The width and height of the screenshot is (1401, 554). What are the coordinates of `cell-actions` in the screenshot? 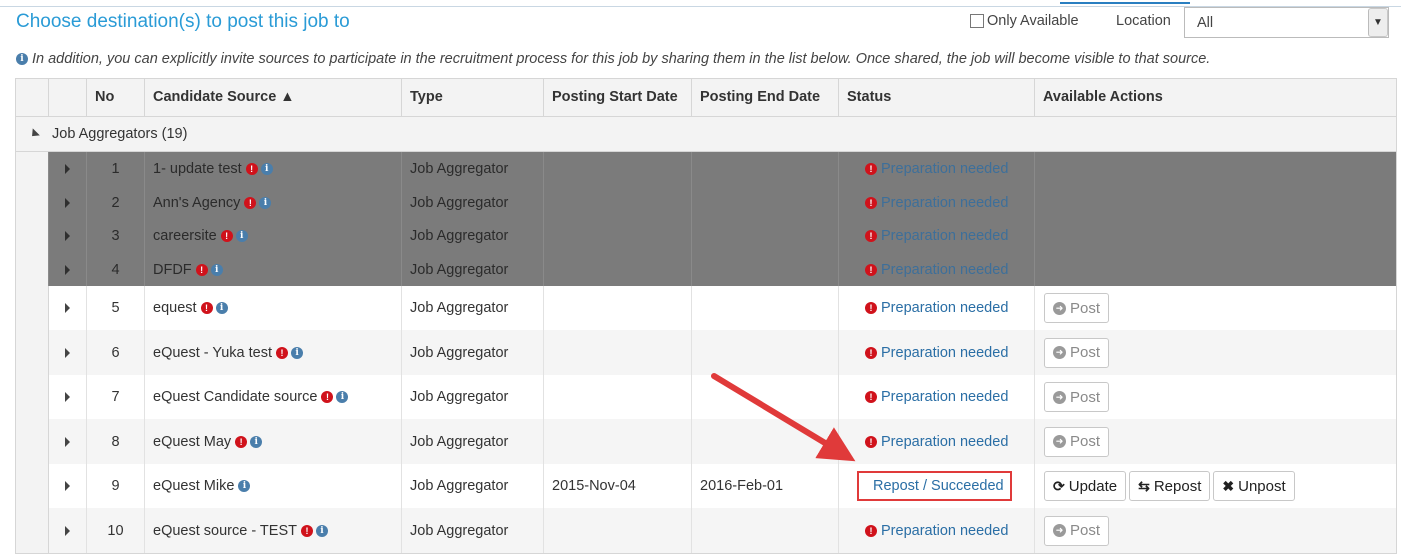 It's located at (1215, 236).